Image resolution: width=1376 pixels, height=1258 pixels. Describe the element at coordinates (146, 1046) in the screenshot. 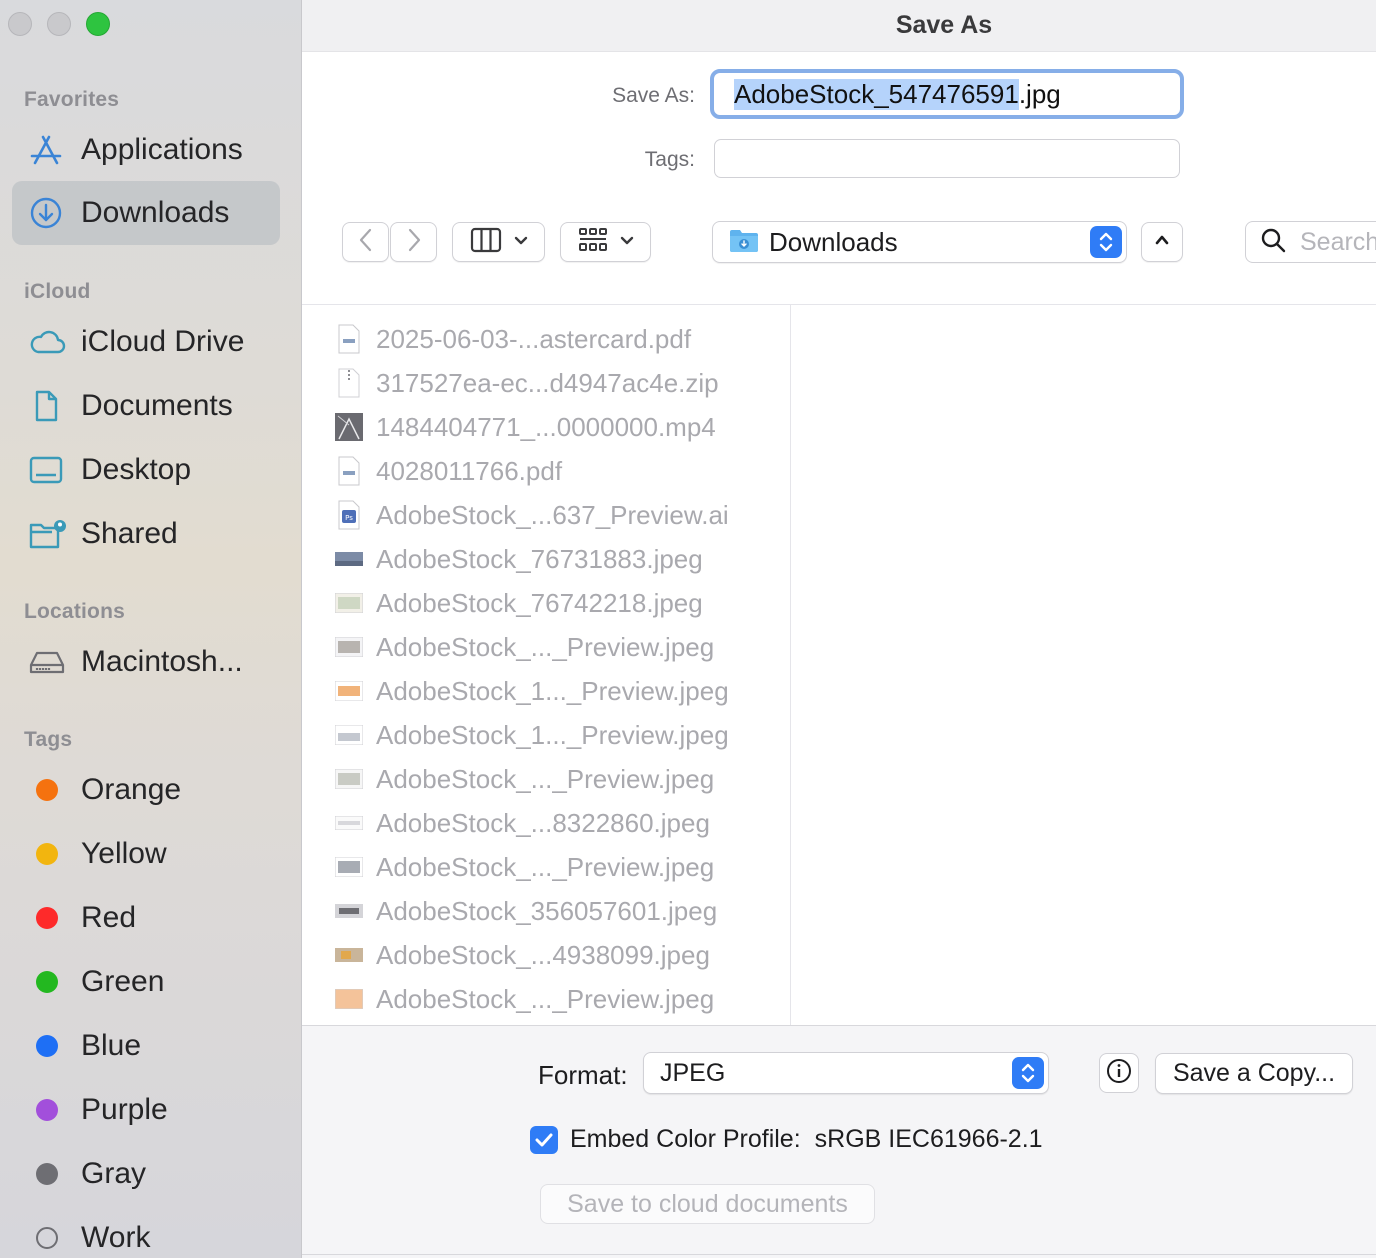

I see `sidebar-tag-blue: Blue` at that location.